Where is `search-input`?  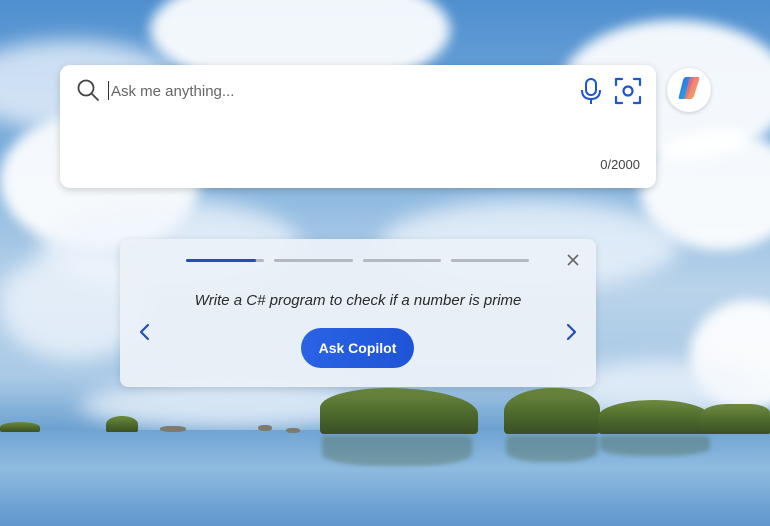
search-input is located at coordinates (331, 91).